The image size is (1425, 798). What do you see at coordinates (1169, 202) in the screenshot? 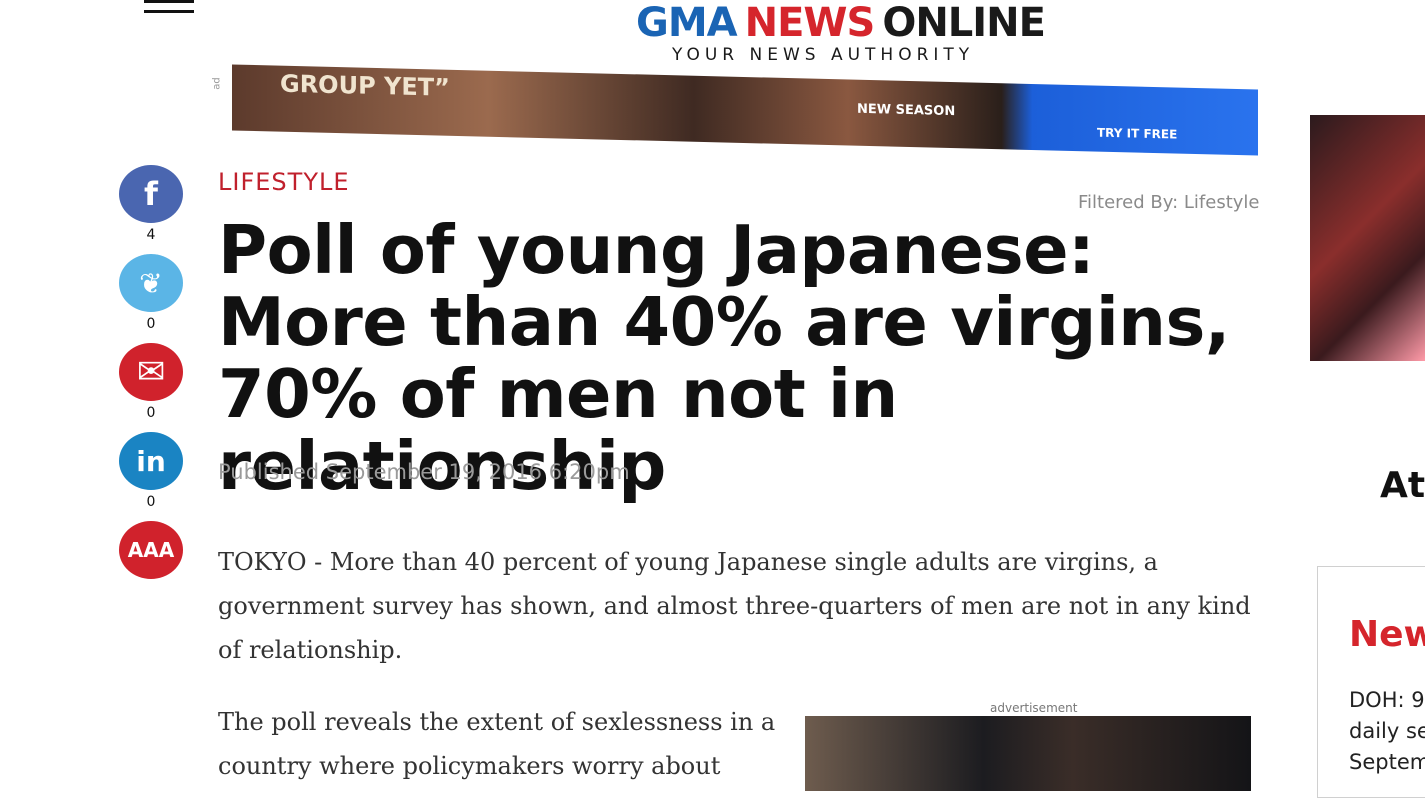
I see `filtered-by-label: Filtered By: Lifestyle` at bounding box center [1169, 202].